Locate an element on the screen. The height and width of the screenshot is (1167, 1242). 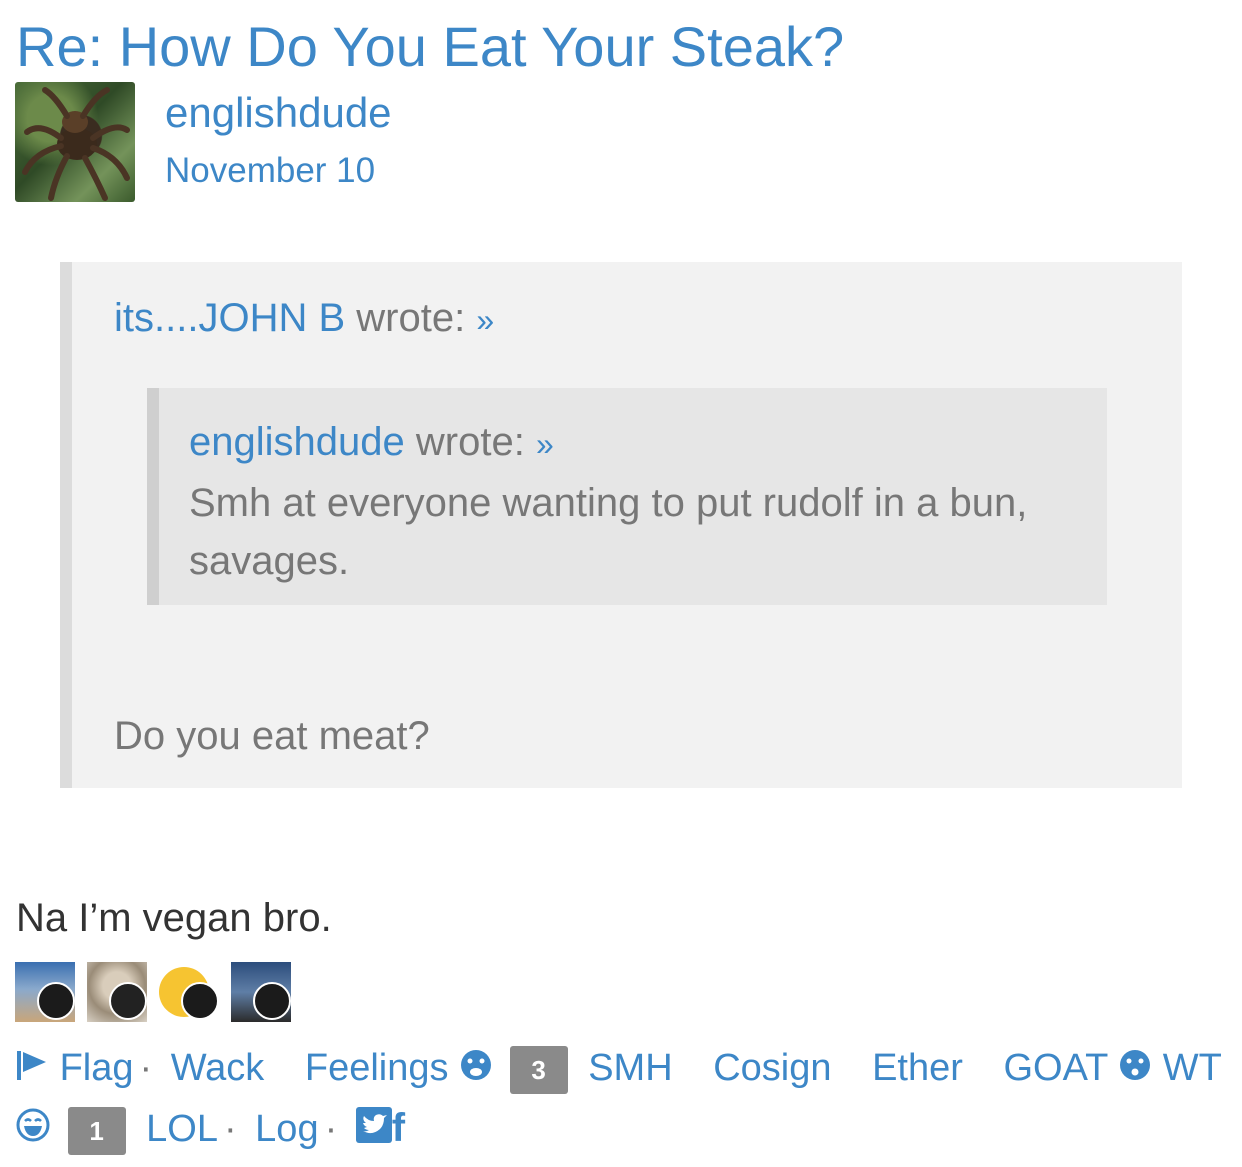
post-body: Na I’m vegan bro. is located at coordinates (174, 918).